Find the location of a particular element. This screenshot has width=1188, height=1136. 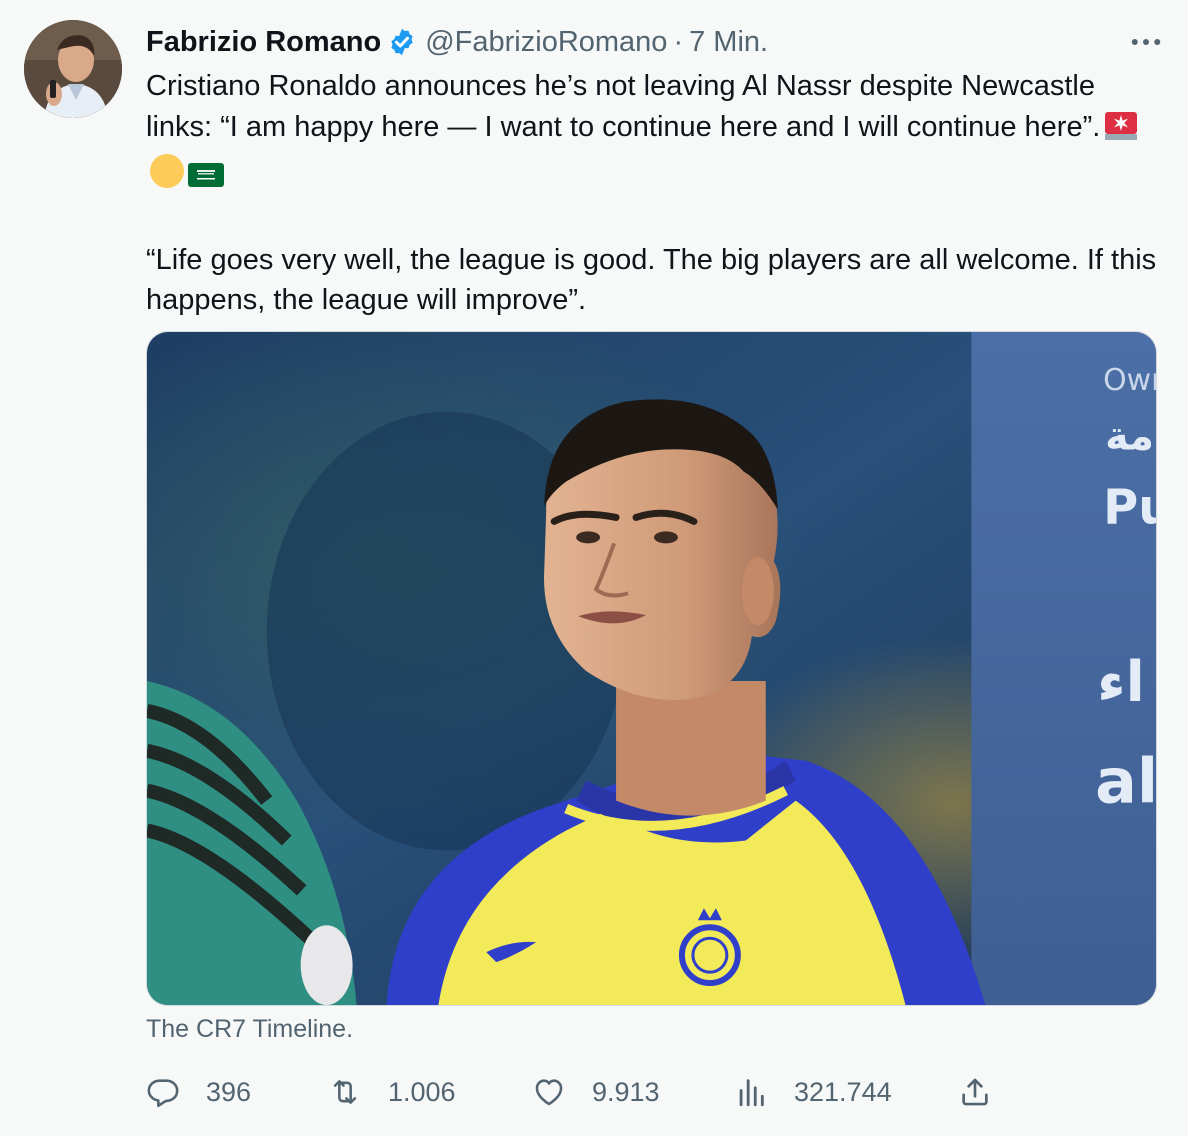

banner-text-pu: Pu is located at coordinates (1129, 507).